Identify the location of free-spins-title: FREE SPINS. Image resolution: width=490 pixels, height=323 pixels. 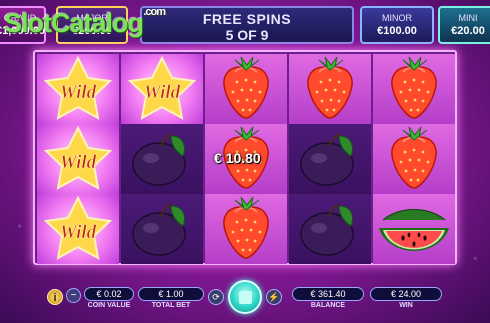
(247, 19).